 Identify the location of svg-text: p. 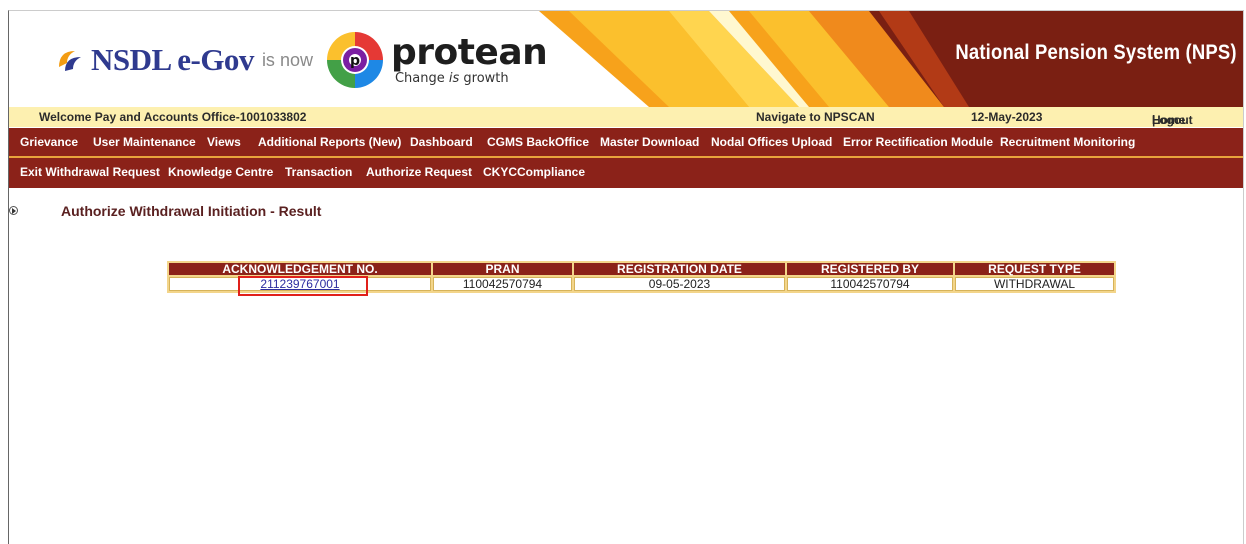
(355, 61).